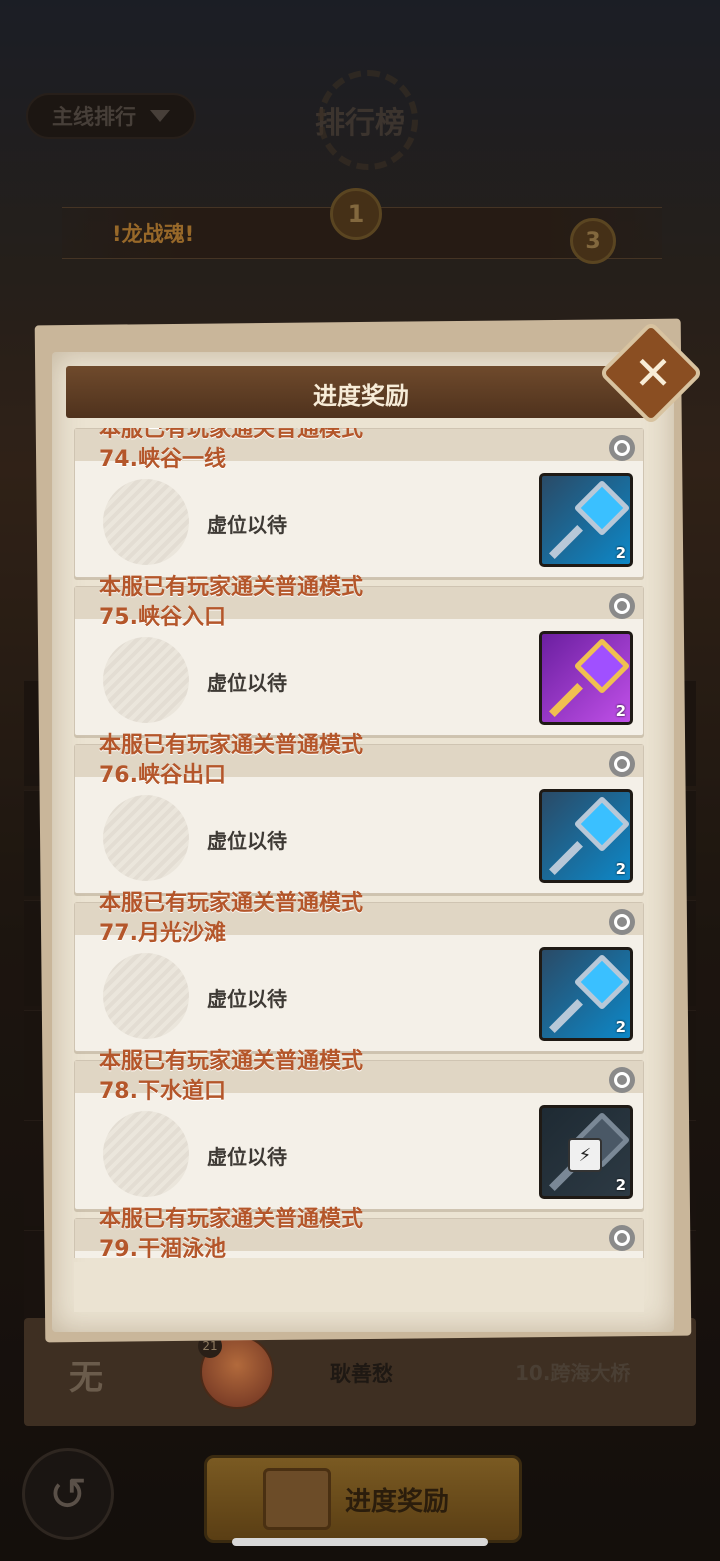 The width and height of the screenshot is (720, 1561). What do you see at coordinates (162, 1091) in the screenshot?
I see `card-stage: 78.下水道口` at bounding box center [162, 1091].